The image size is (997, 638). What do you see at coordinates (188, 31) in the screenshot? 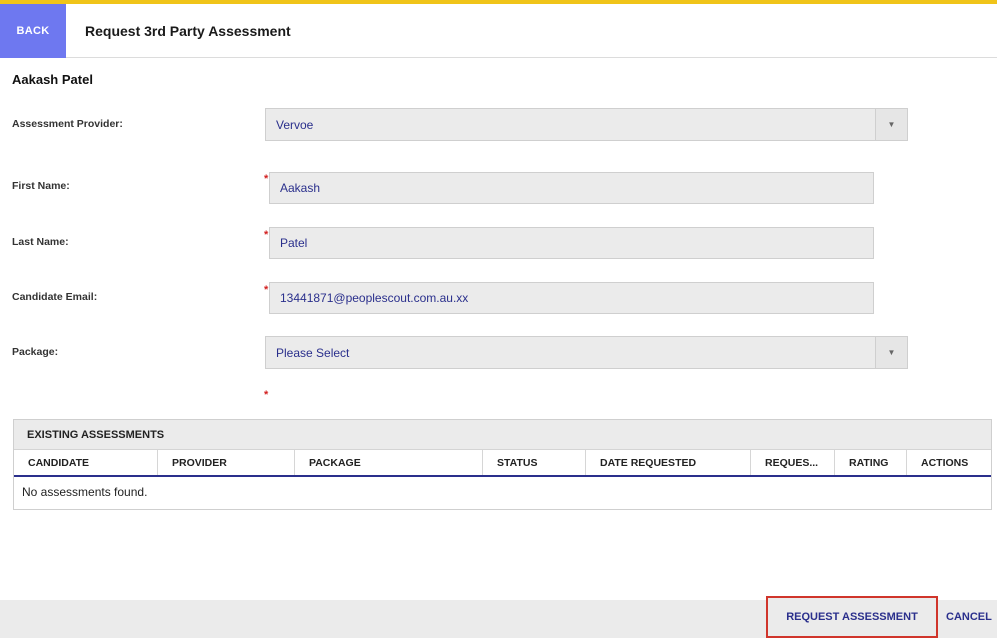
I see `page-title: Request 3rd Party Assessment` at bounding box center [188, 31].